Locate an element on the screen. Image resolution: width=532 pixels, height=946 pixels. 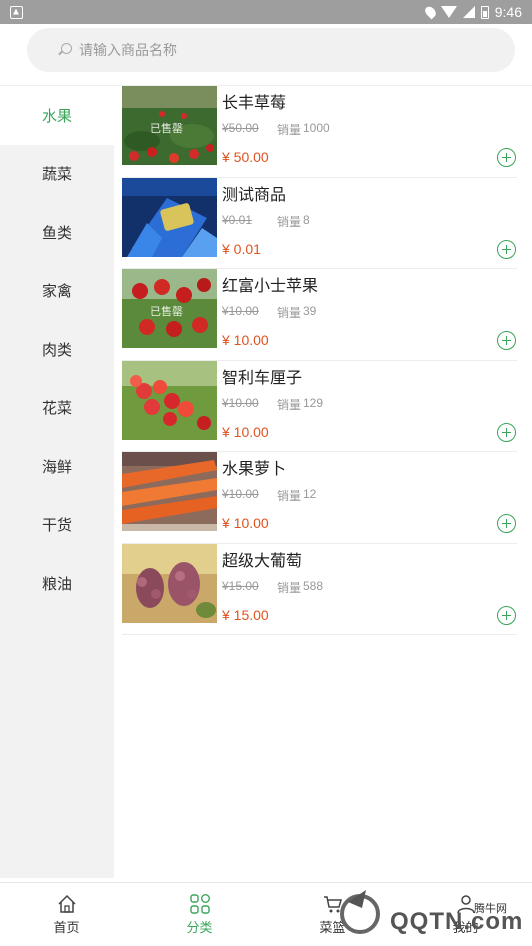
sidebar-item-label: 家禽 is located at coordinates (56, 292).